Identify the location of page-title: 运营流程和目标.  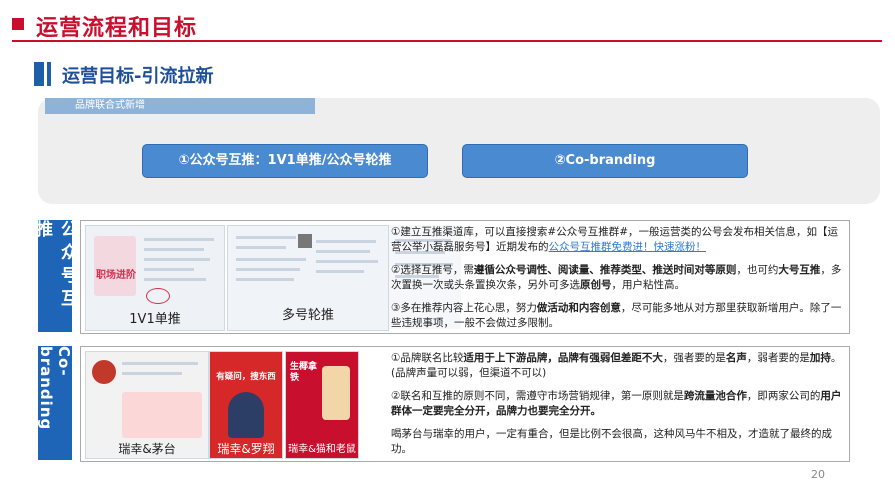
(117, 28).